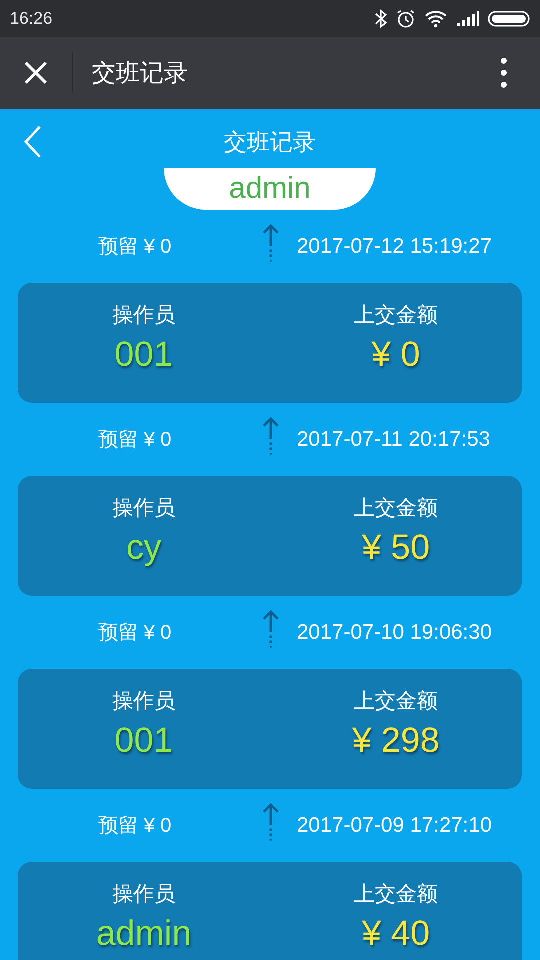 The width and height of the screenshot is (540, 960). What do you see at coordinates (394, 632) in the screenshot?
I see `shift-time: 2017-07-10 19:06:30` at bounding box center [394, 632].